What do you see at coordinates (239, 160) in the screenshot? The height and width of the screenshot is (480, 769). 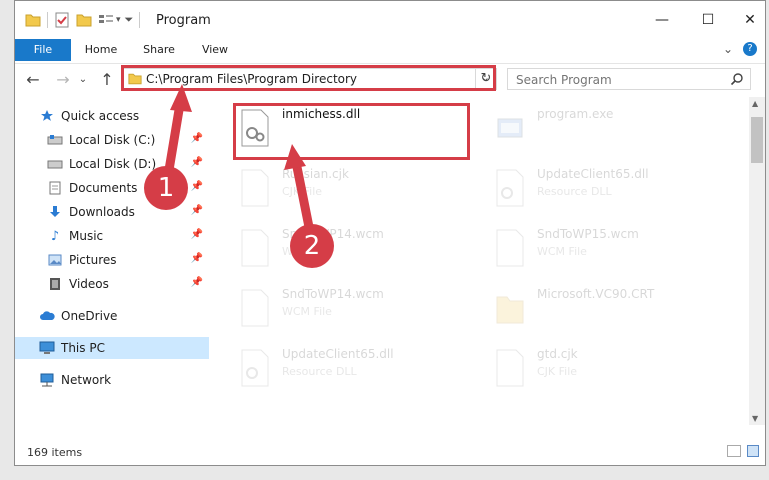 I see `annotation-arrows` at bounding box center [239, 160].